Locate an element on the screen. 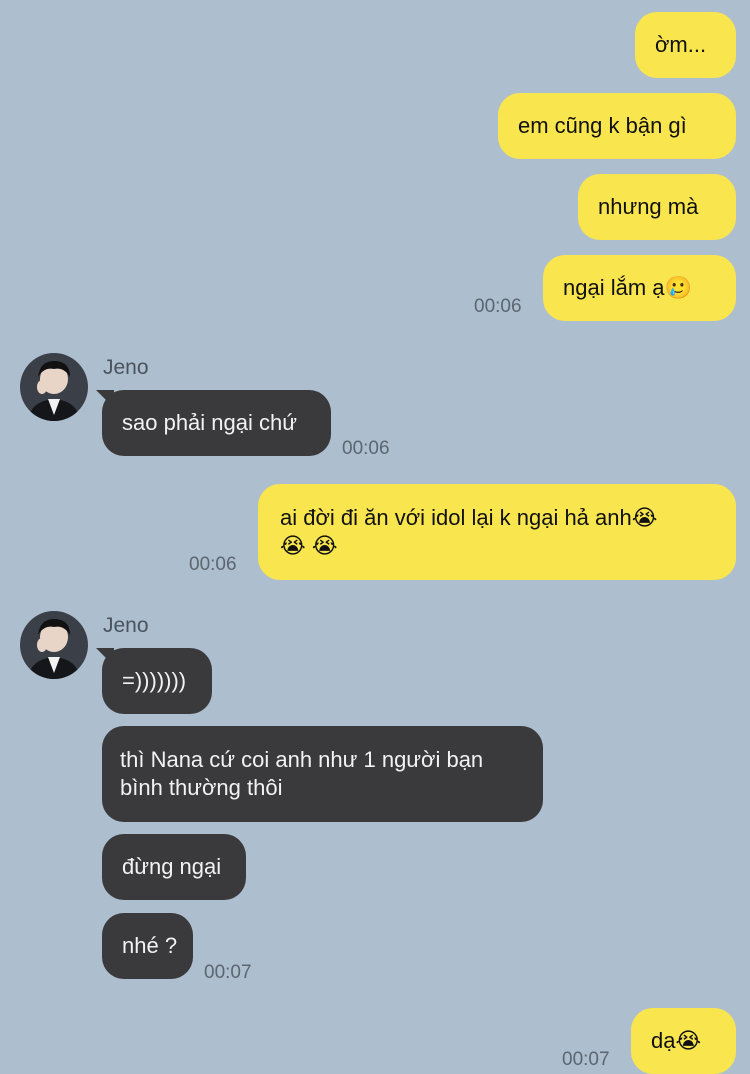  message-text: nhé ? is located at coordinates (150, 945).